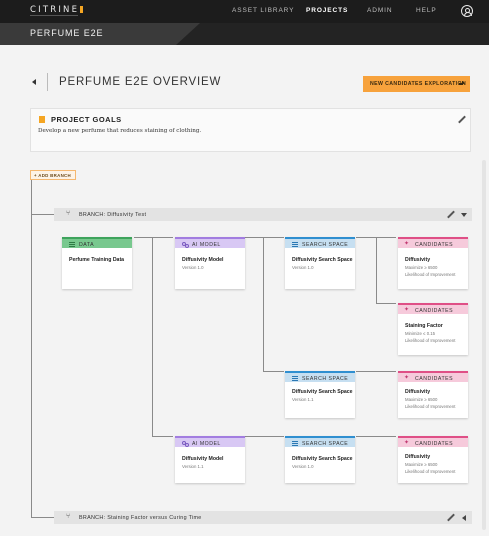 This screenshot has height=536, width=489. I want to click on branch-1-connector, so click(42, 214).